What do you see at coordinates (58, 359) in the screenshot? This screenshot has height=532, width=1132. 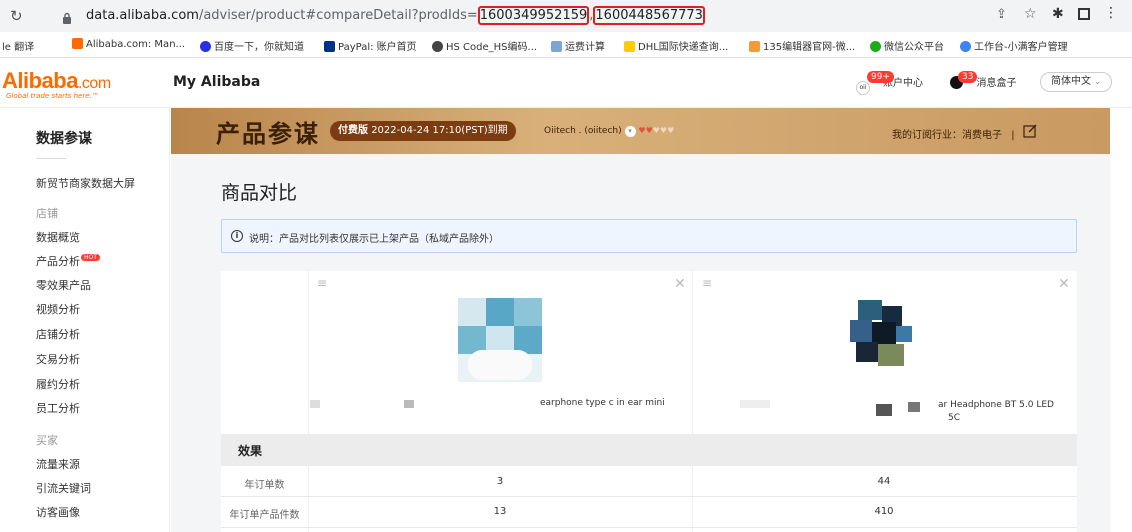 I see `sidebar-item-trade: 交易分析` at bounding box center [58, 359].